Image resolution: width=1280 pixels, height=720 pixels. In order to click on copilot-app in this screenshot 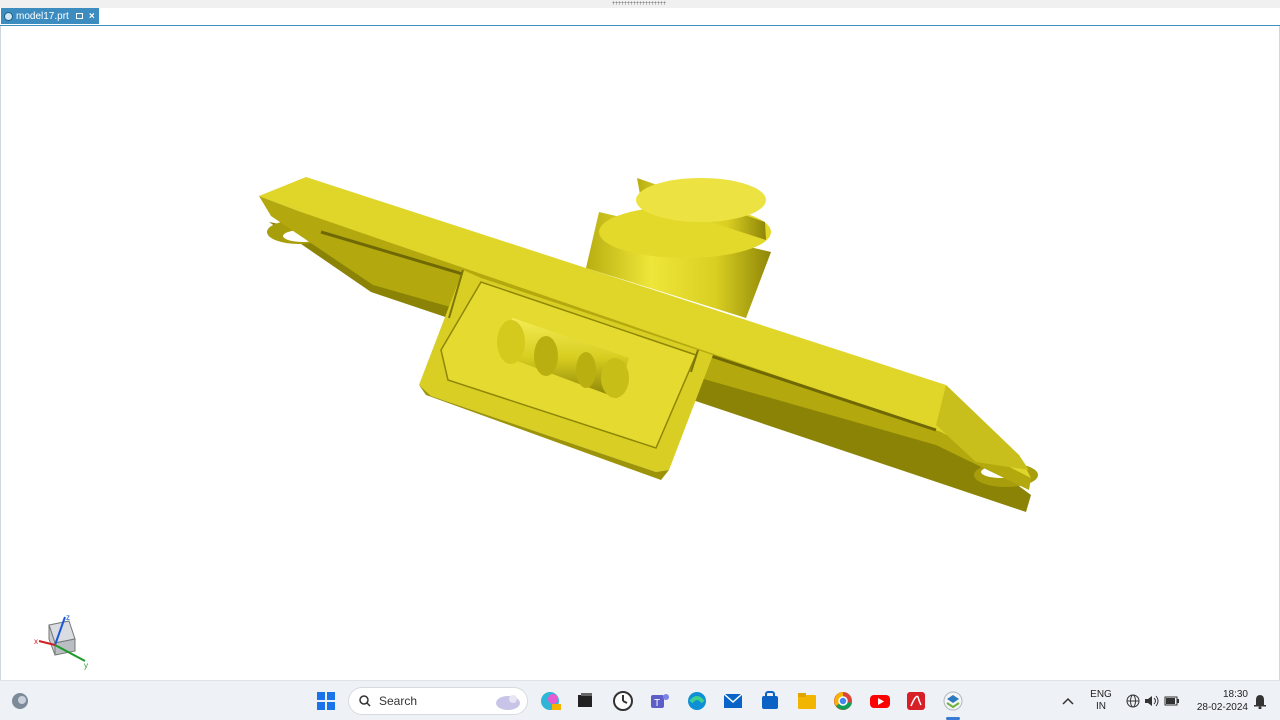, I will do `click(550, 701)`.